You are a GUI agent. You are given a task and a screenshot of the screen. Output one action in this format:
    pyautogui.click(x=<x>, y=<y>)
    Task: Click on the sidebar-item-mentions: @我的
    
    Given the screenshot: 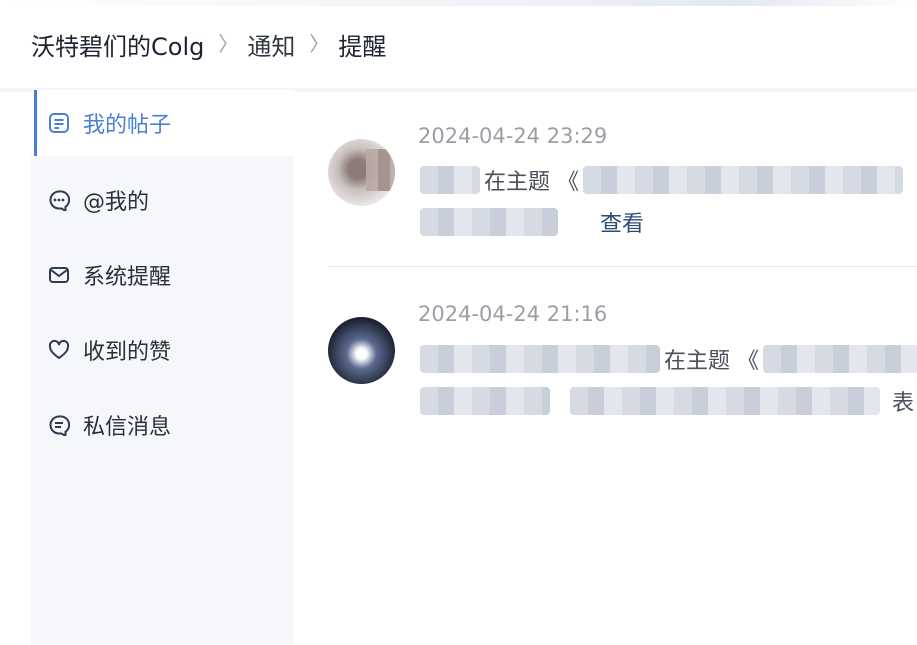 What is the action you would take?
    pyautogui.click(x=162, y=200)
    